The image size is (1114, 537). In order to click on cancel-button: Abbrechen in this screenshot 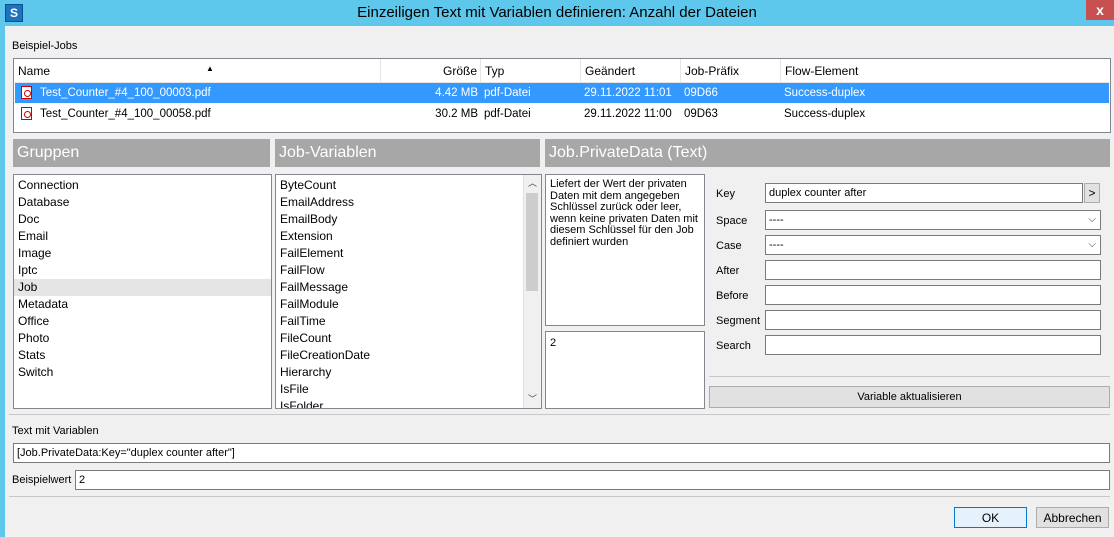, I will do `click(1072, 517)`.